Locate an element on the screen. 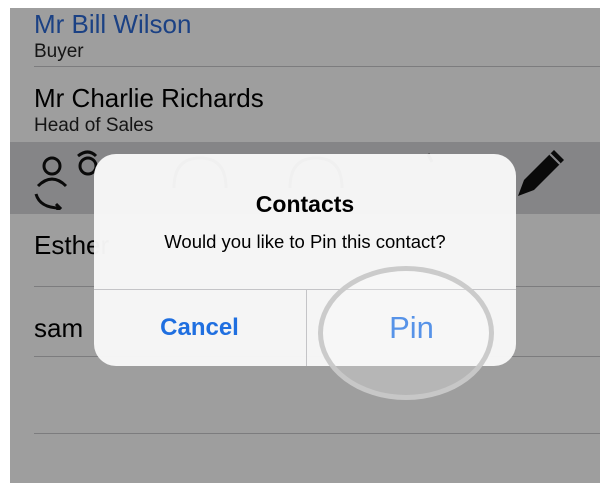 This screenshot has height=483, width=603. cancel-button: Cancel is located at coordinates (199, 328).